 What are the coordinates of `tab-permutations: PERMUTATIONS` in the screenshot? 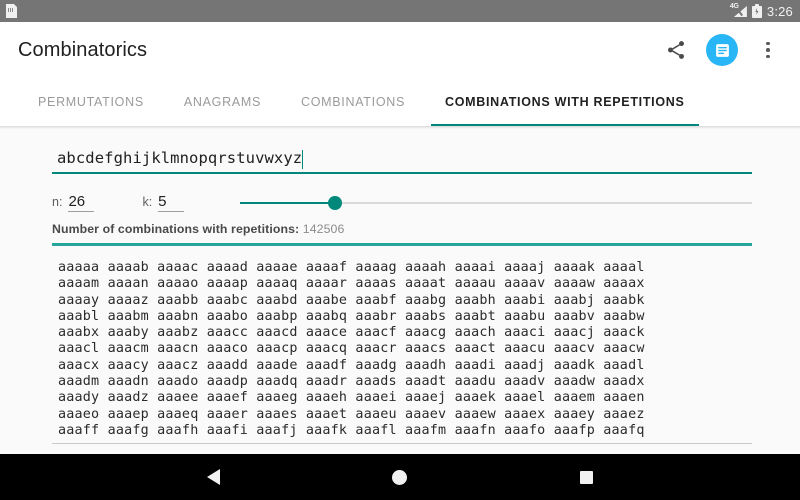 It's located at (91, 102).